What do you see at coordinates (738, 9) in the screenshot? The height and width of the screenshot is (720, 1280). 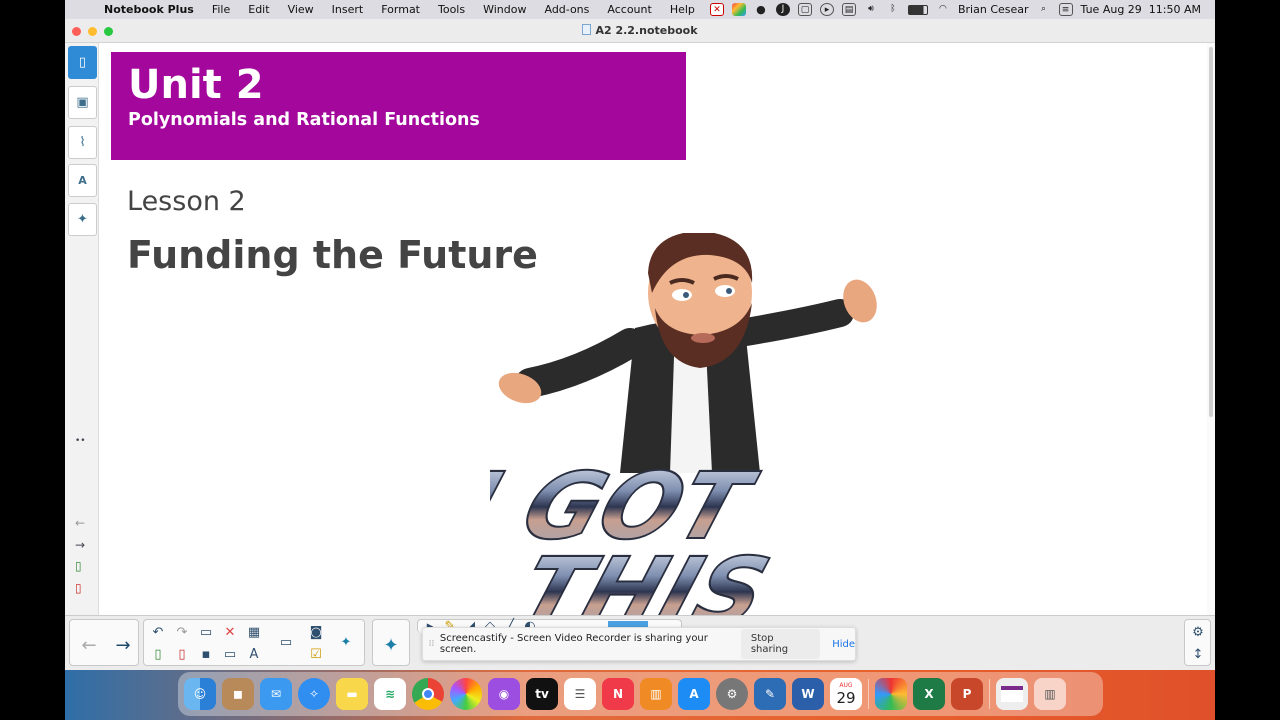 I see `colorful-app-icon` at bounding box center [738, 9].